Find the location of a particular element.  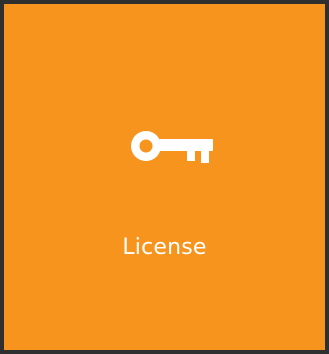

key-icon is located at coordinates (170, 146).